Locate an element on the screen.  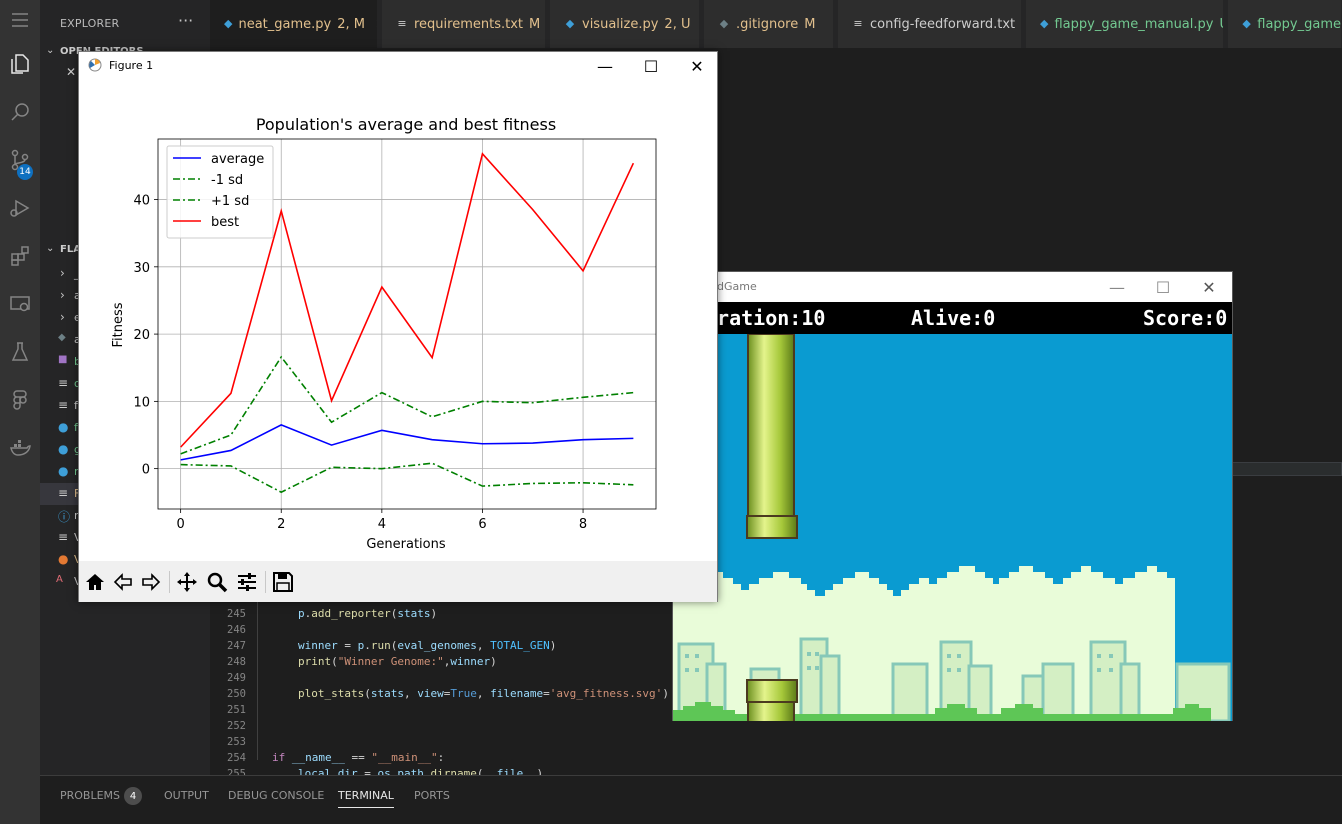
pan-icon is located at coordinates (187, 582).